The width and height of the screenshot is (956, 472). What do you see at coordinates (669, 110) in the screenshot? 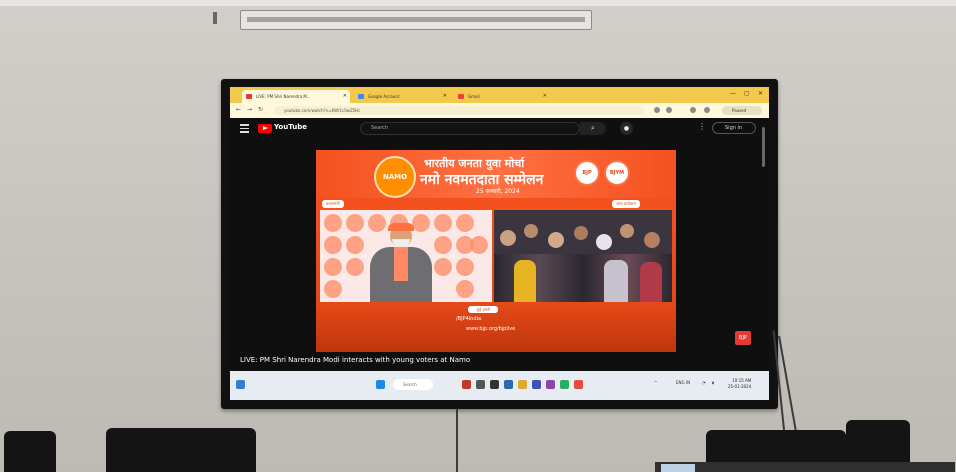
I see `bookmark-icon` at bounding box center [669, 110].